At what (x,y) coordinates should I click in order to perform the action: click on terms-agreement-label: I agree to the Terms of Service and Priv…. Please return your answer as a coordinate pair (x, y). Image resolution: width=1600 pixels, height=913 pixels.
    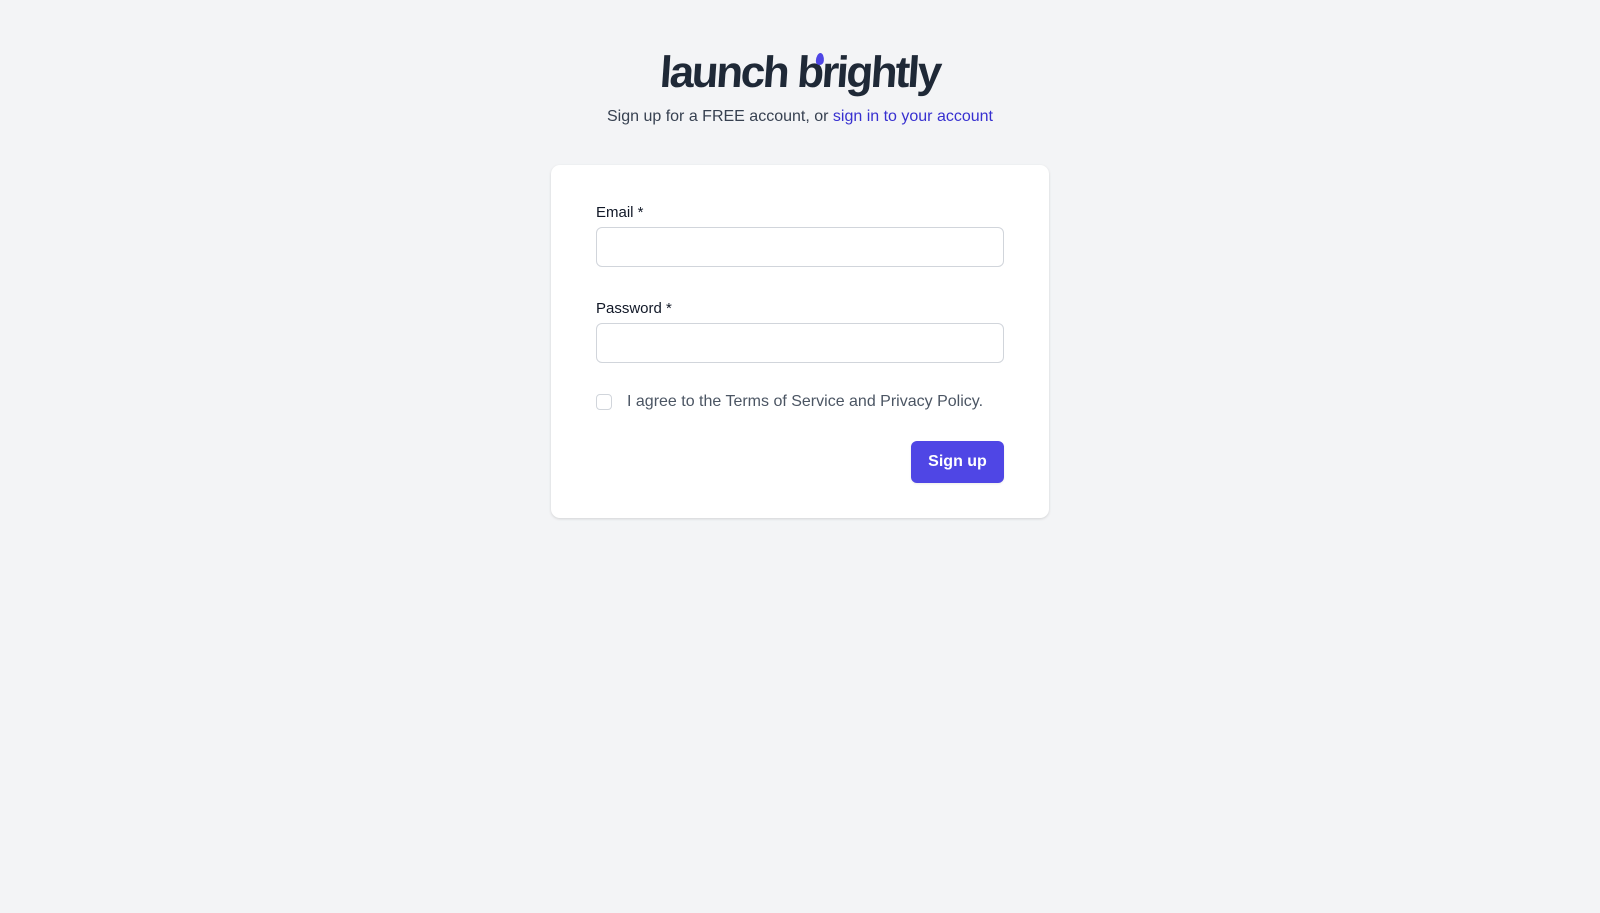
    Looking at the image, I should click on (805, 402).